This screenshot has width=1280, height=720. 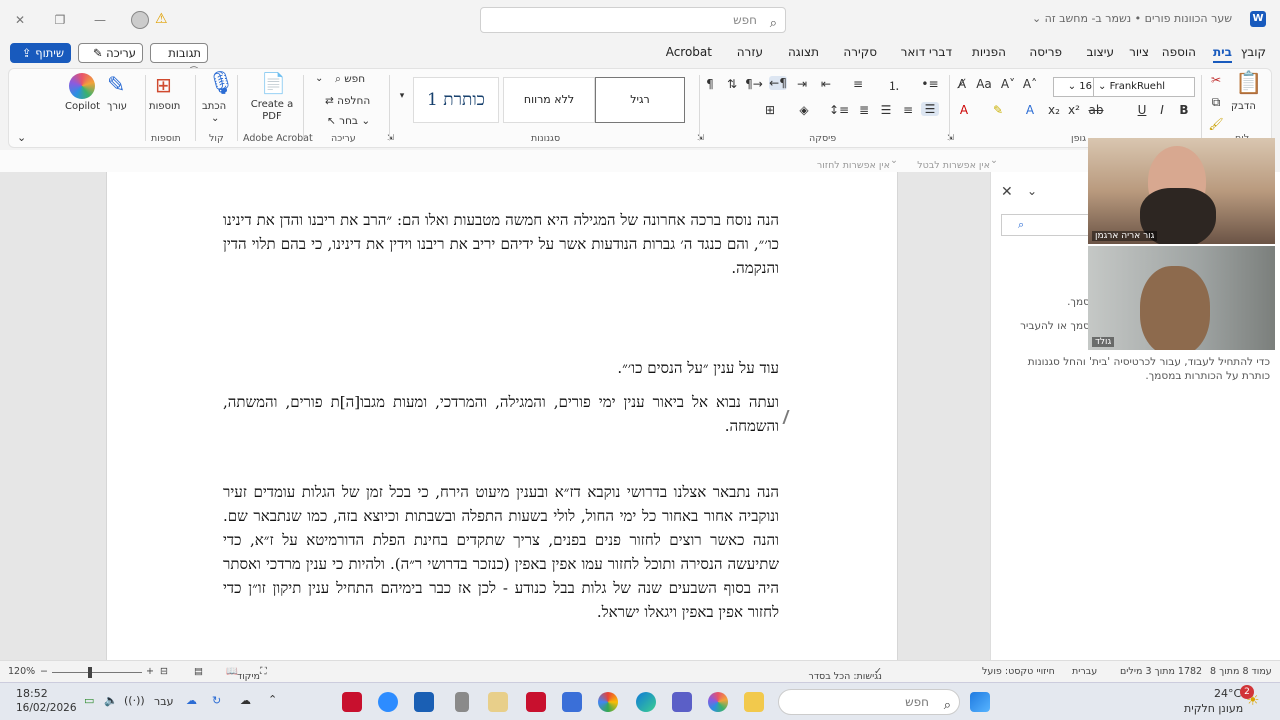 What do you see at coordinates (608, 702) in the screenshot?
I see `chrome-icon` at bounding box center [608, 702].